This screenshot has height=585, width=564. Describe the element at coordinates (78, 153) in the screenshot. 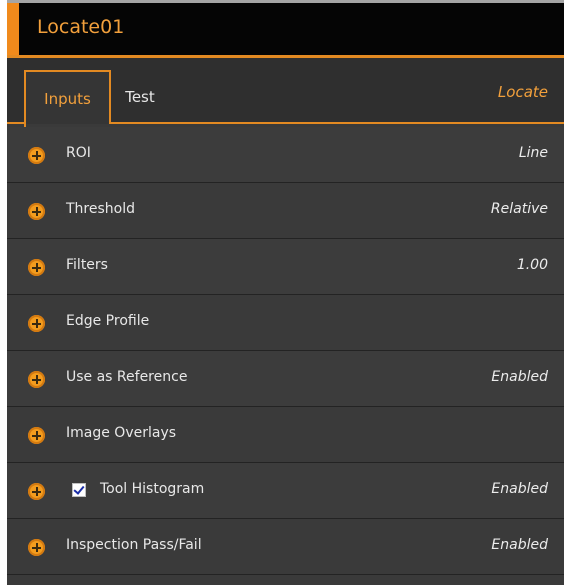

I see `row-label: ROI` at that location.